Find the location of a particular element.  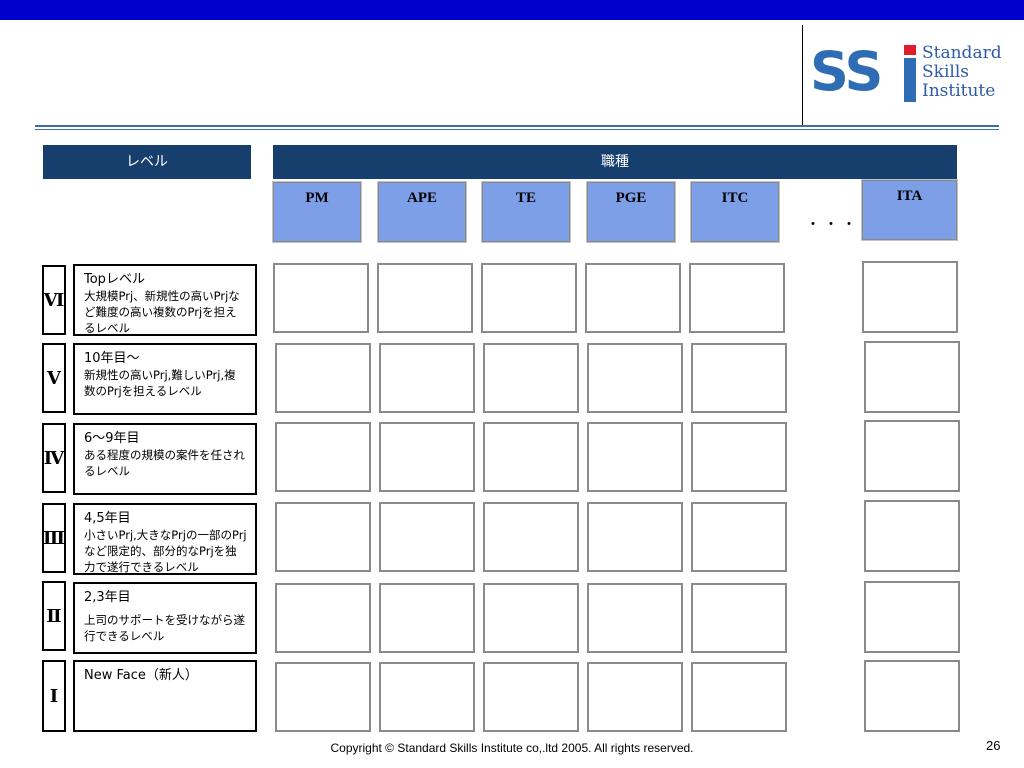

level-title: 10年目～ is located at coordinates (112, 358).